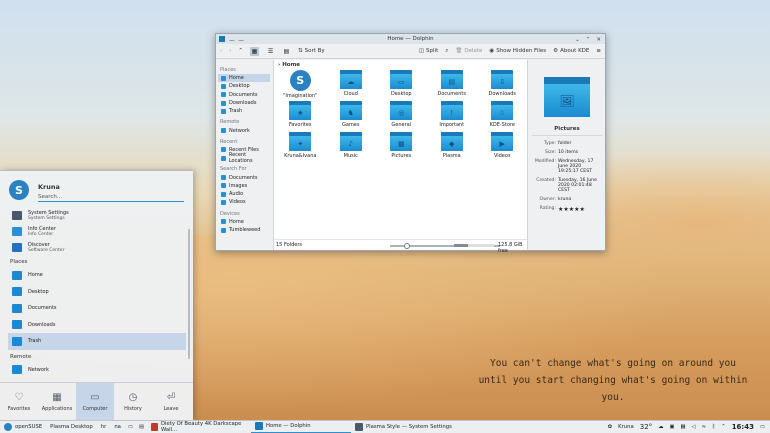 The height and width of the screenshot is (433, 770). What do you see at coordinates (401, 147) in the screenshot?
I see `folder-item: ▦ Pictures` at bounding box center [401, 147].